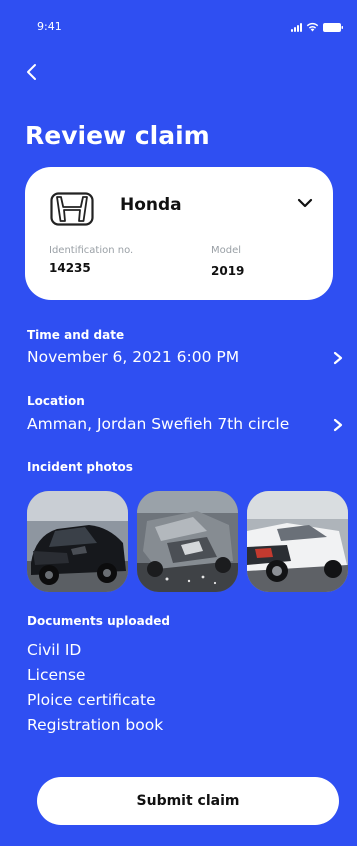  Describe the element at coordinates (228, 271) in the screenshot. I see `model-value: 2019` at that location.